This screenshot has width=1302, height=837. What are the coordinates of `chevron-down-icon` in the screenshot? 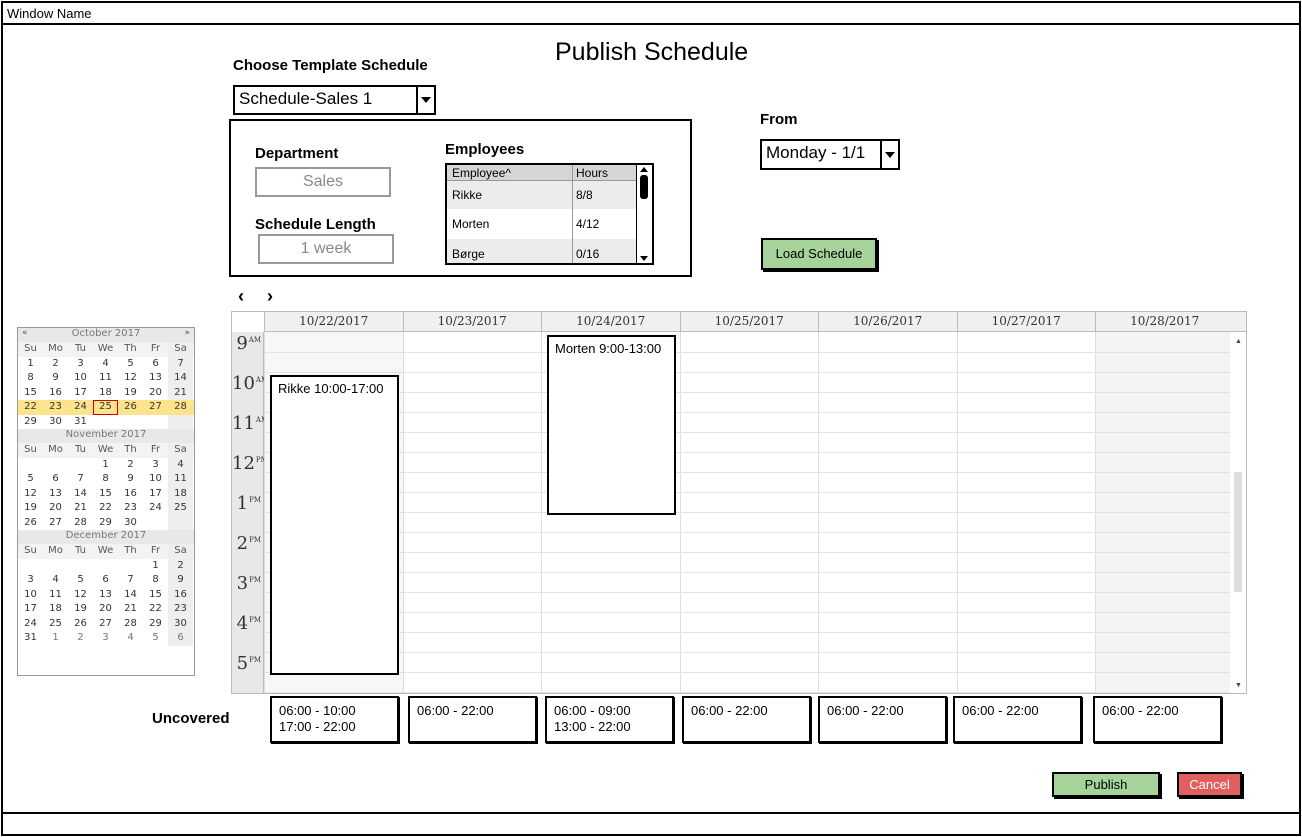 It's located at (425, 100).